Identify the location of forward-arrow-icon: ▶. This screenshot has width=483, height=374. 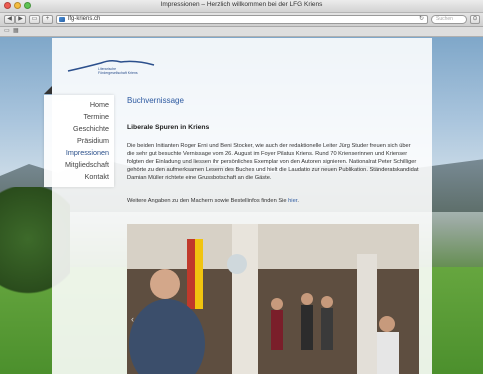
(20, 19).